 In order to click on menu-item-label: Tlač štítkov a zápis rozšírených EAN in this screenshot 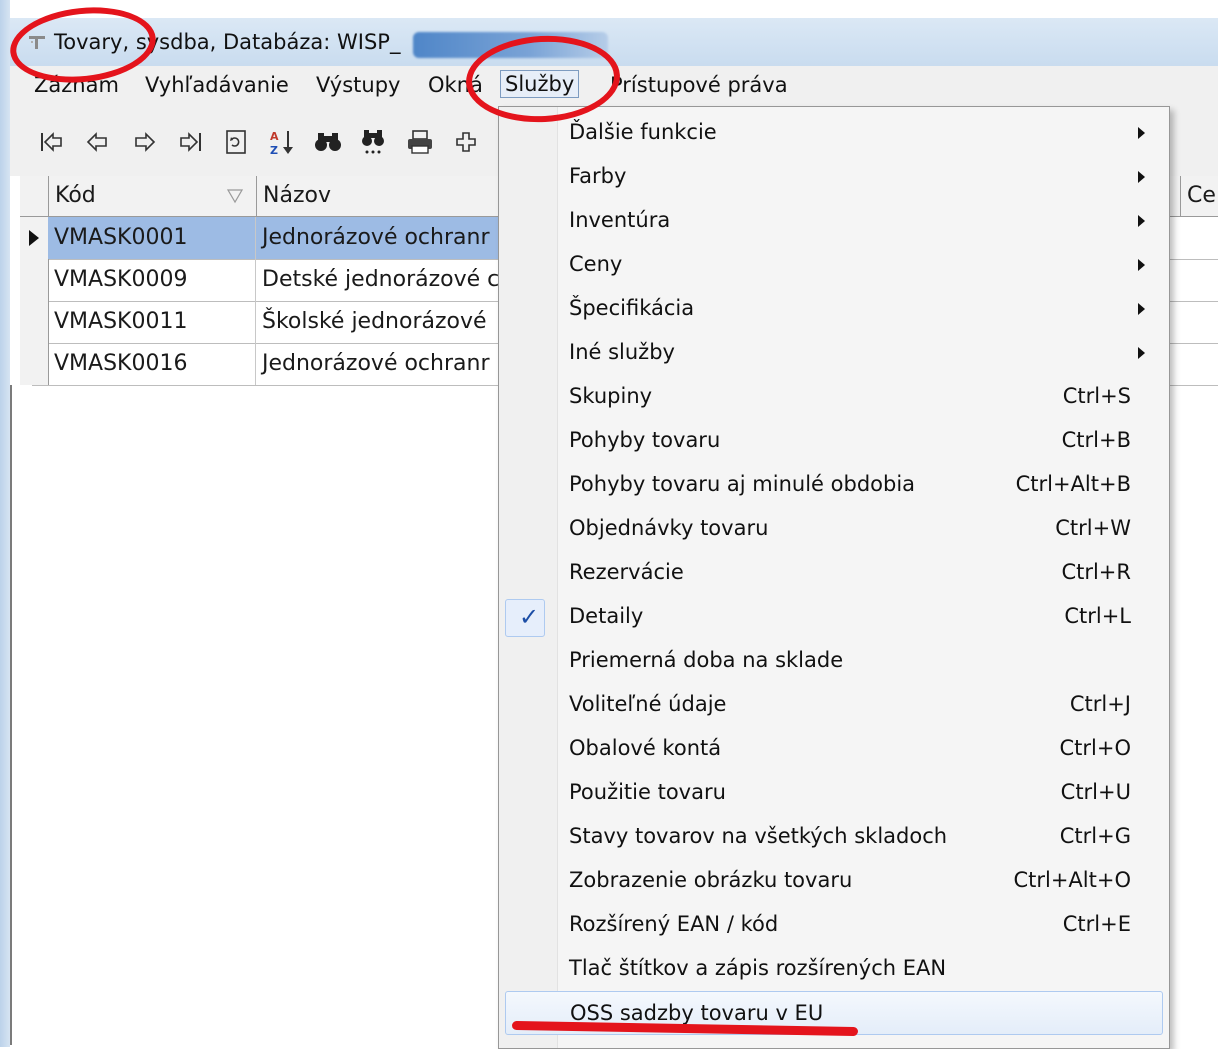, I will do `click(758, 968)`.